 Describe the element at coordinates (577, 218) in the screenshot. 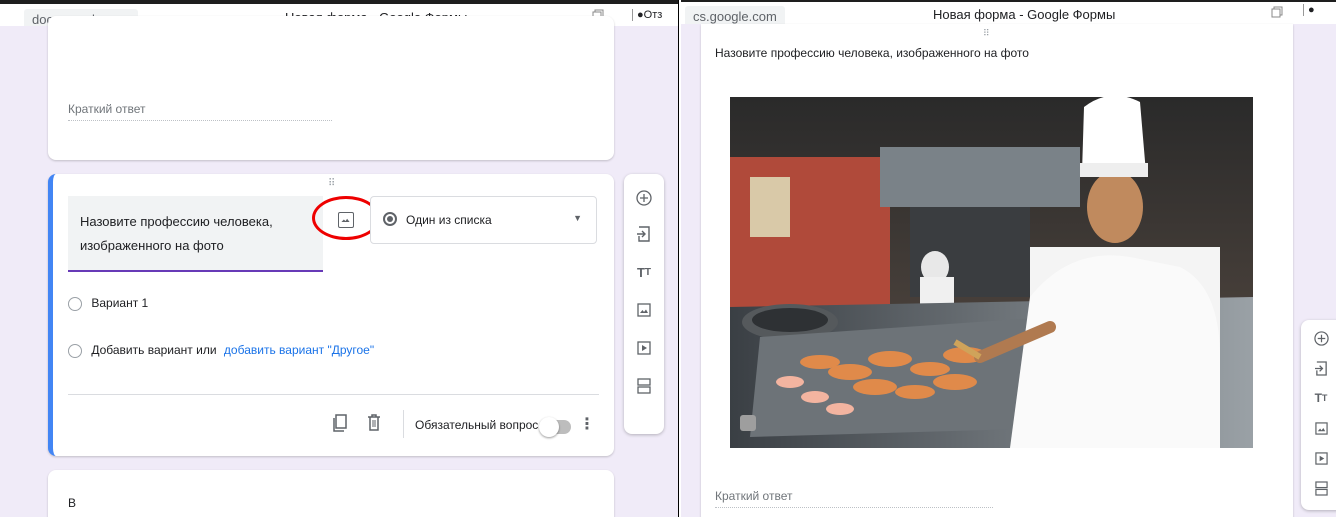

I see `dropdown-arrow-icon: ▼` at that location.